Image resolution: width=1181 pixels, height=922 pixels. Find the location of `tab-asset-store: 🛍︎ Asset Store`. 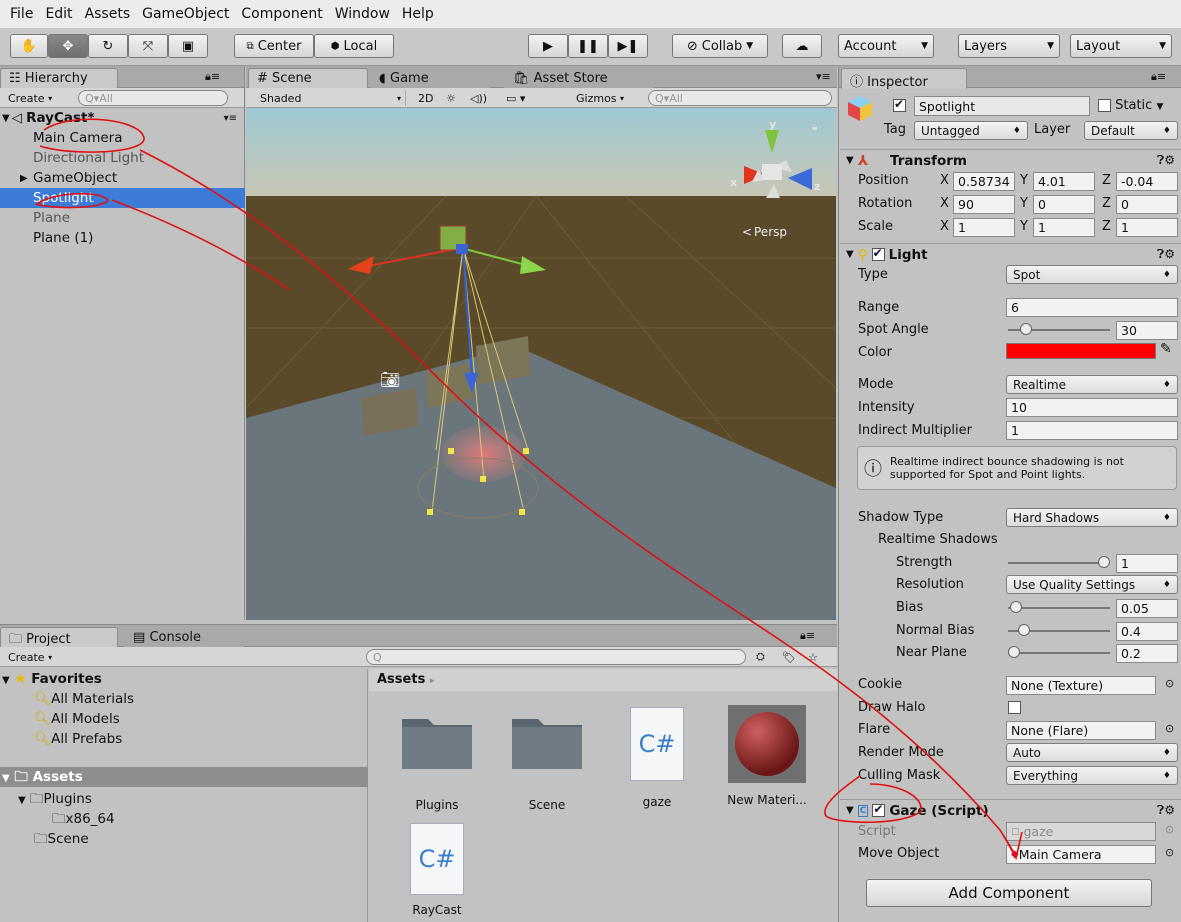

tab-asset-store: 🛍︎ Asset Store is located at coordinates (579, 78).